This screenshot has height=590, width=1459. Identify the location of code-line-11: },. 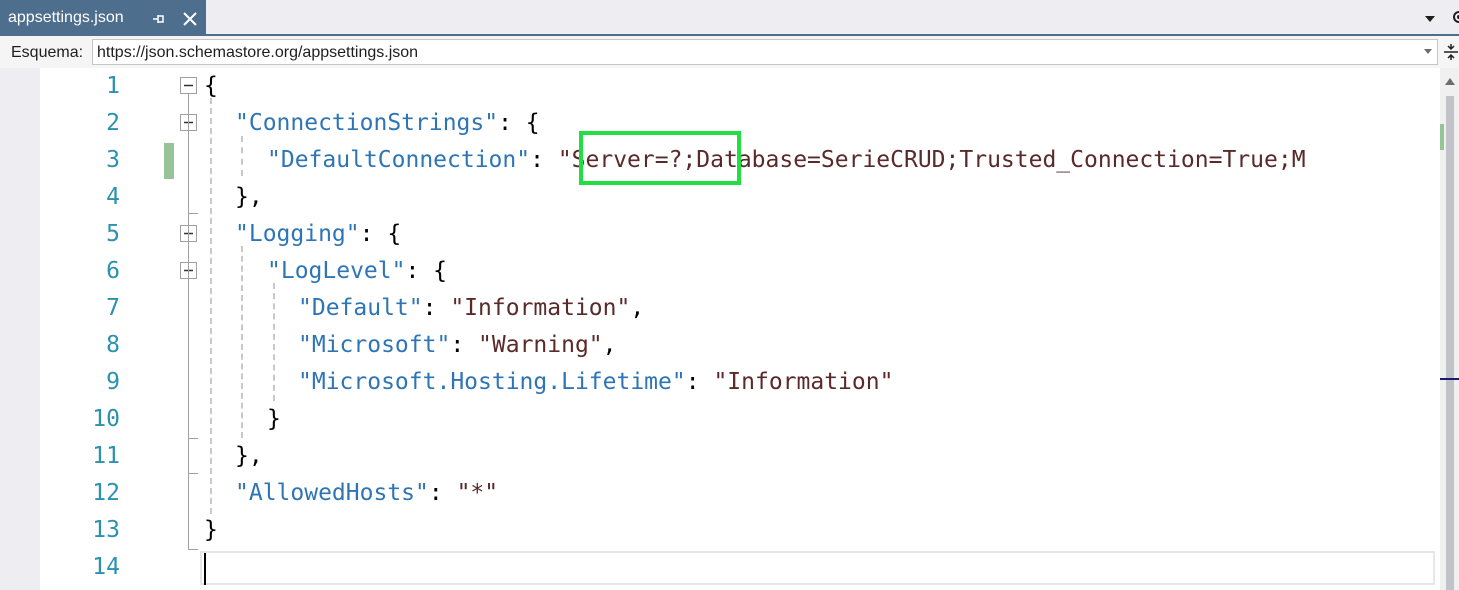
(249, 456).